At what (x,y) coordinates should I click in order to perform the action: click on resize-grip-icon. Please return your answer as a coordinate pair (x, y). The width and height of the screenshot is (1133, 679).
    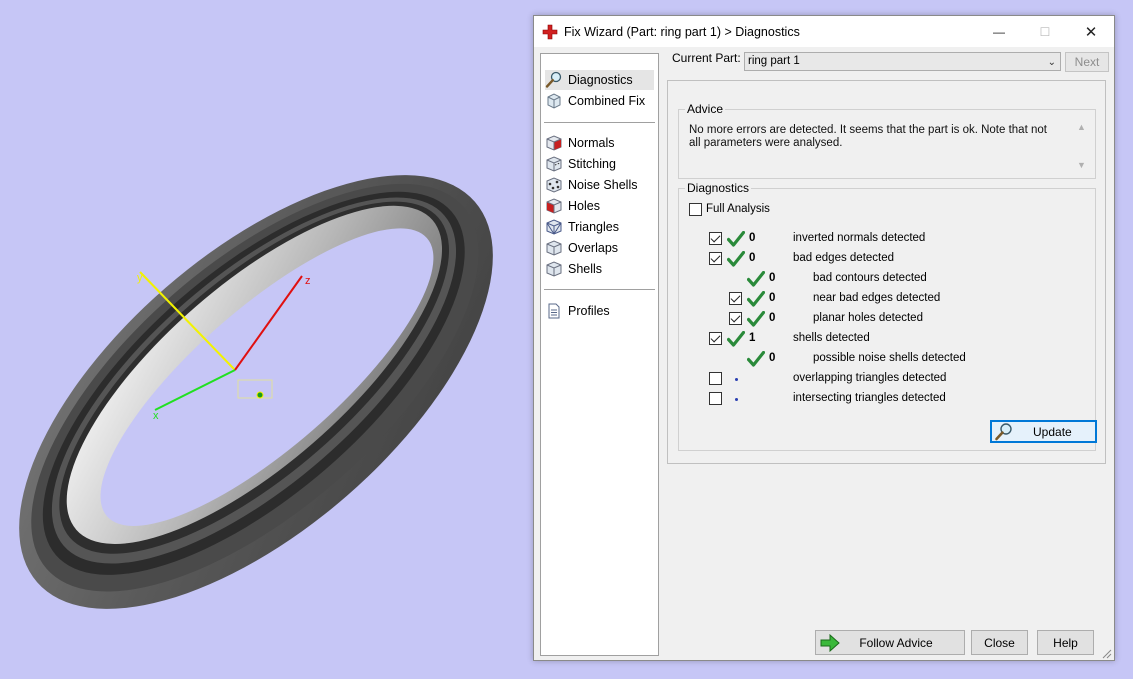
    Looking at the image, I should click on (1107, 653).